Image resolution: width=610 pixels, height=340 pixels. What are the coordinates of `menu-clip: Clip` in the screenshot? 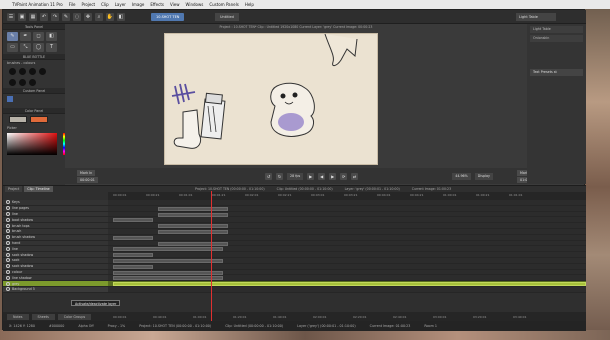 It's located at (105, 4).